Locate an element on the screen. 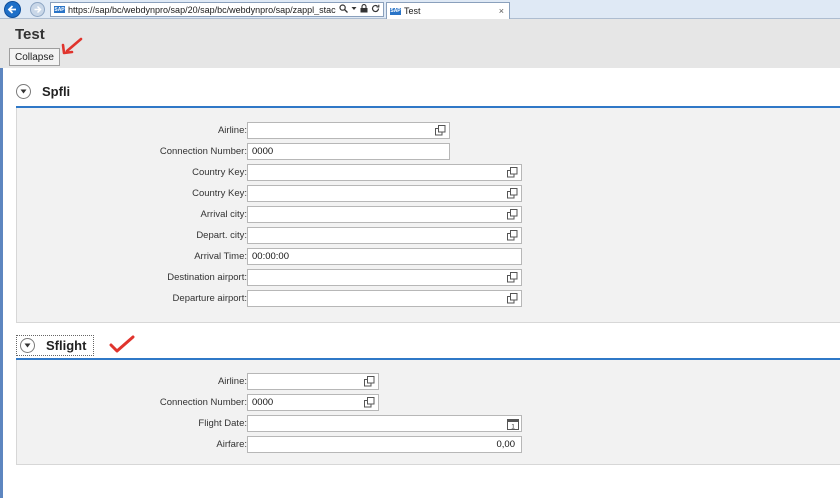  tab-sap-logo-icon: SAP is located at coordinates (395, 11).